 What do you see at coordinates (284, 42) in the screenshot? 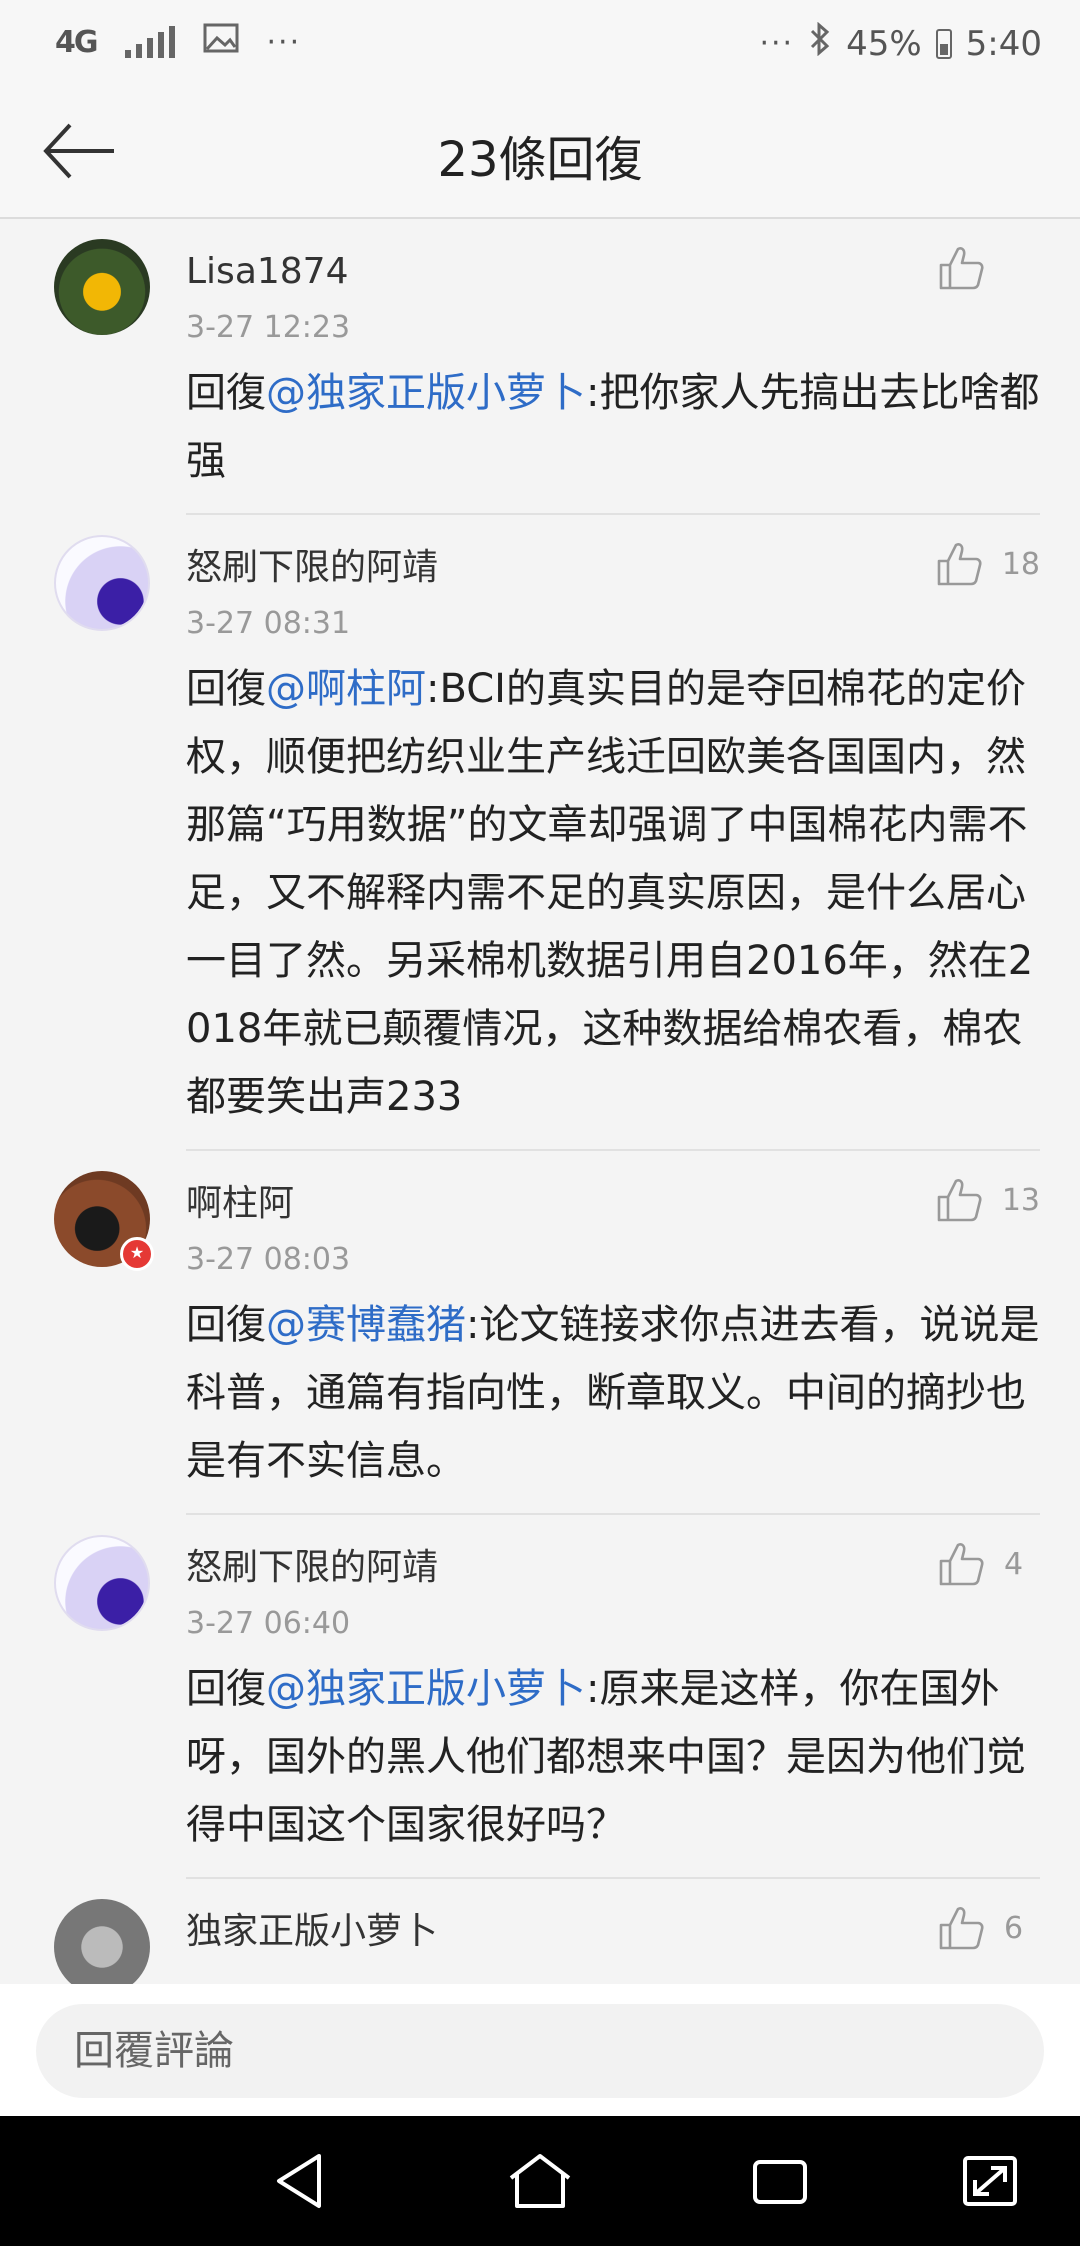
I see `more-notifications-icon: ···` at bounding box center [284, 42].